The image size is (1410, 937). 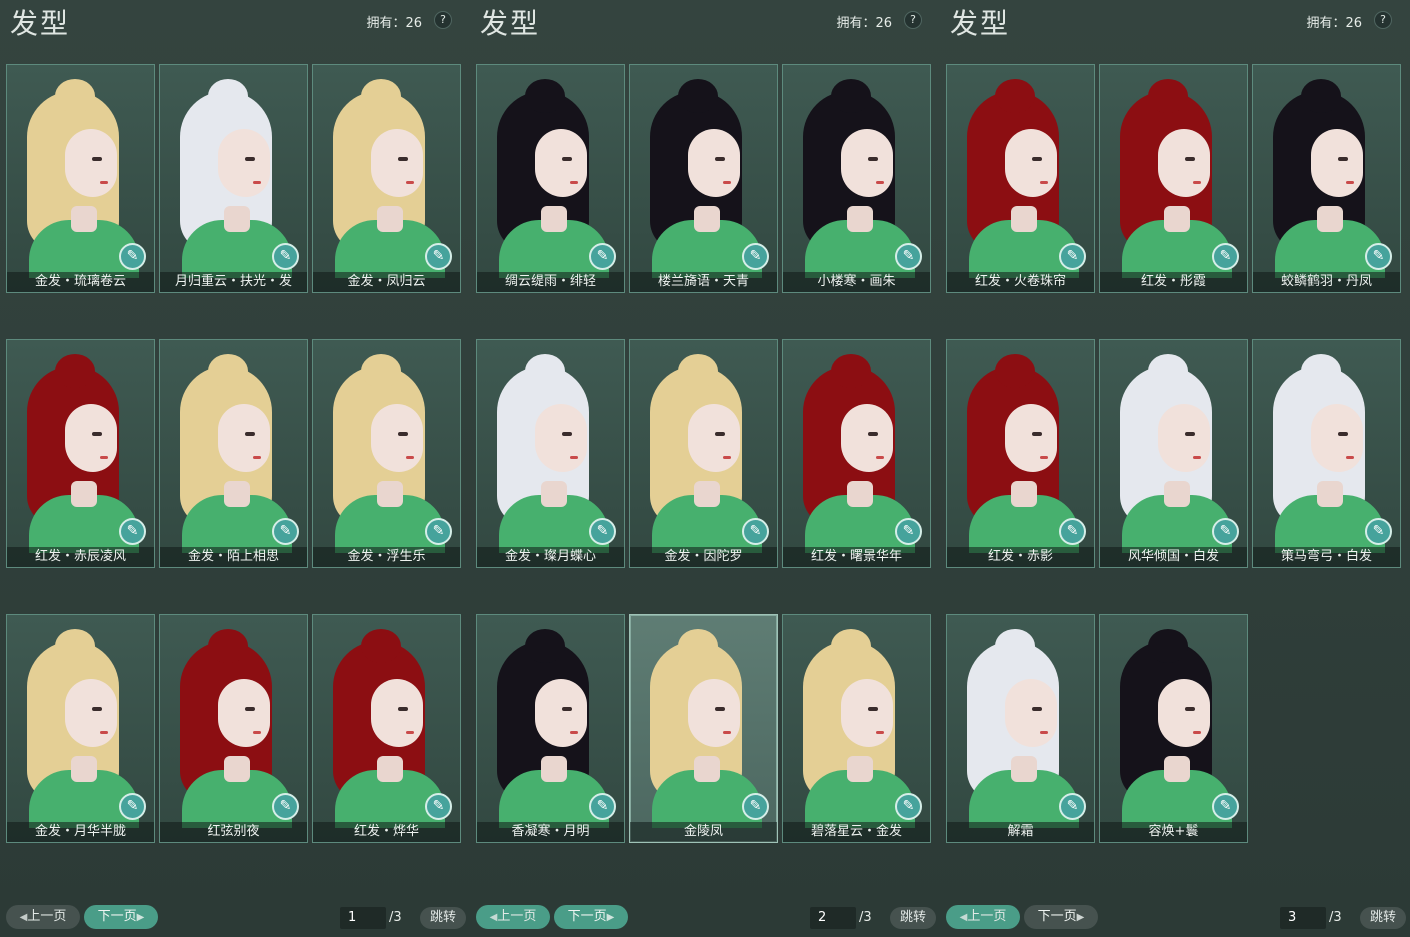 I want to click on page-number-input: 2, so click(x=833, y=918).